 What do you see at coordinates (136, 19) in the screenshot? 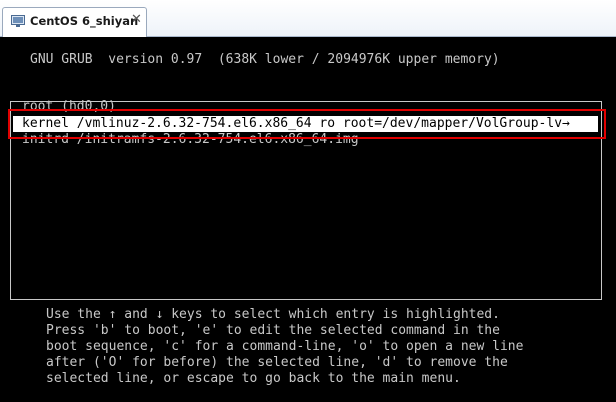
I see `close-icon: ✕` at bounding box center [136, 19].